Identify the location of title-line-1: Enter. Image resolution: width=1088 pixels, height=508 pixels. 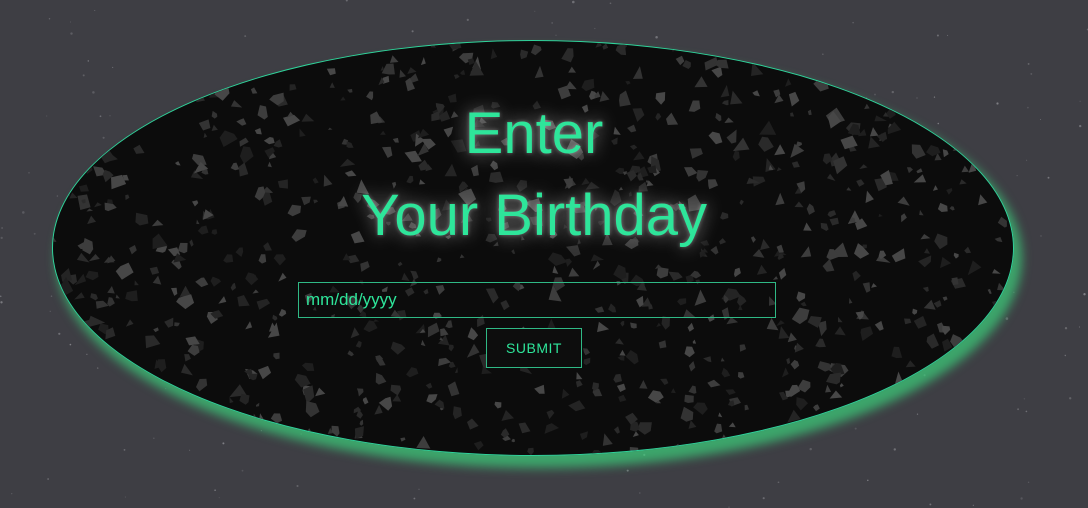
(534, 133).